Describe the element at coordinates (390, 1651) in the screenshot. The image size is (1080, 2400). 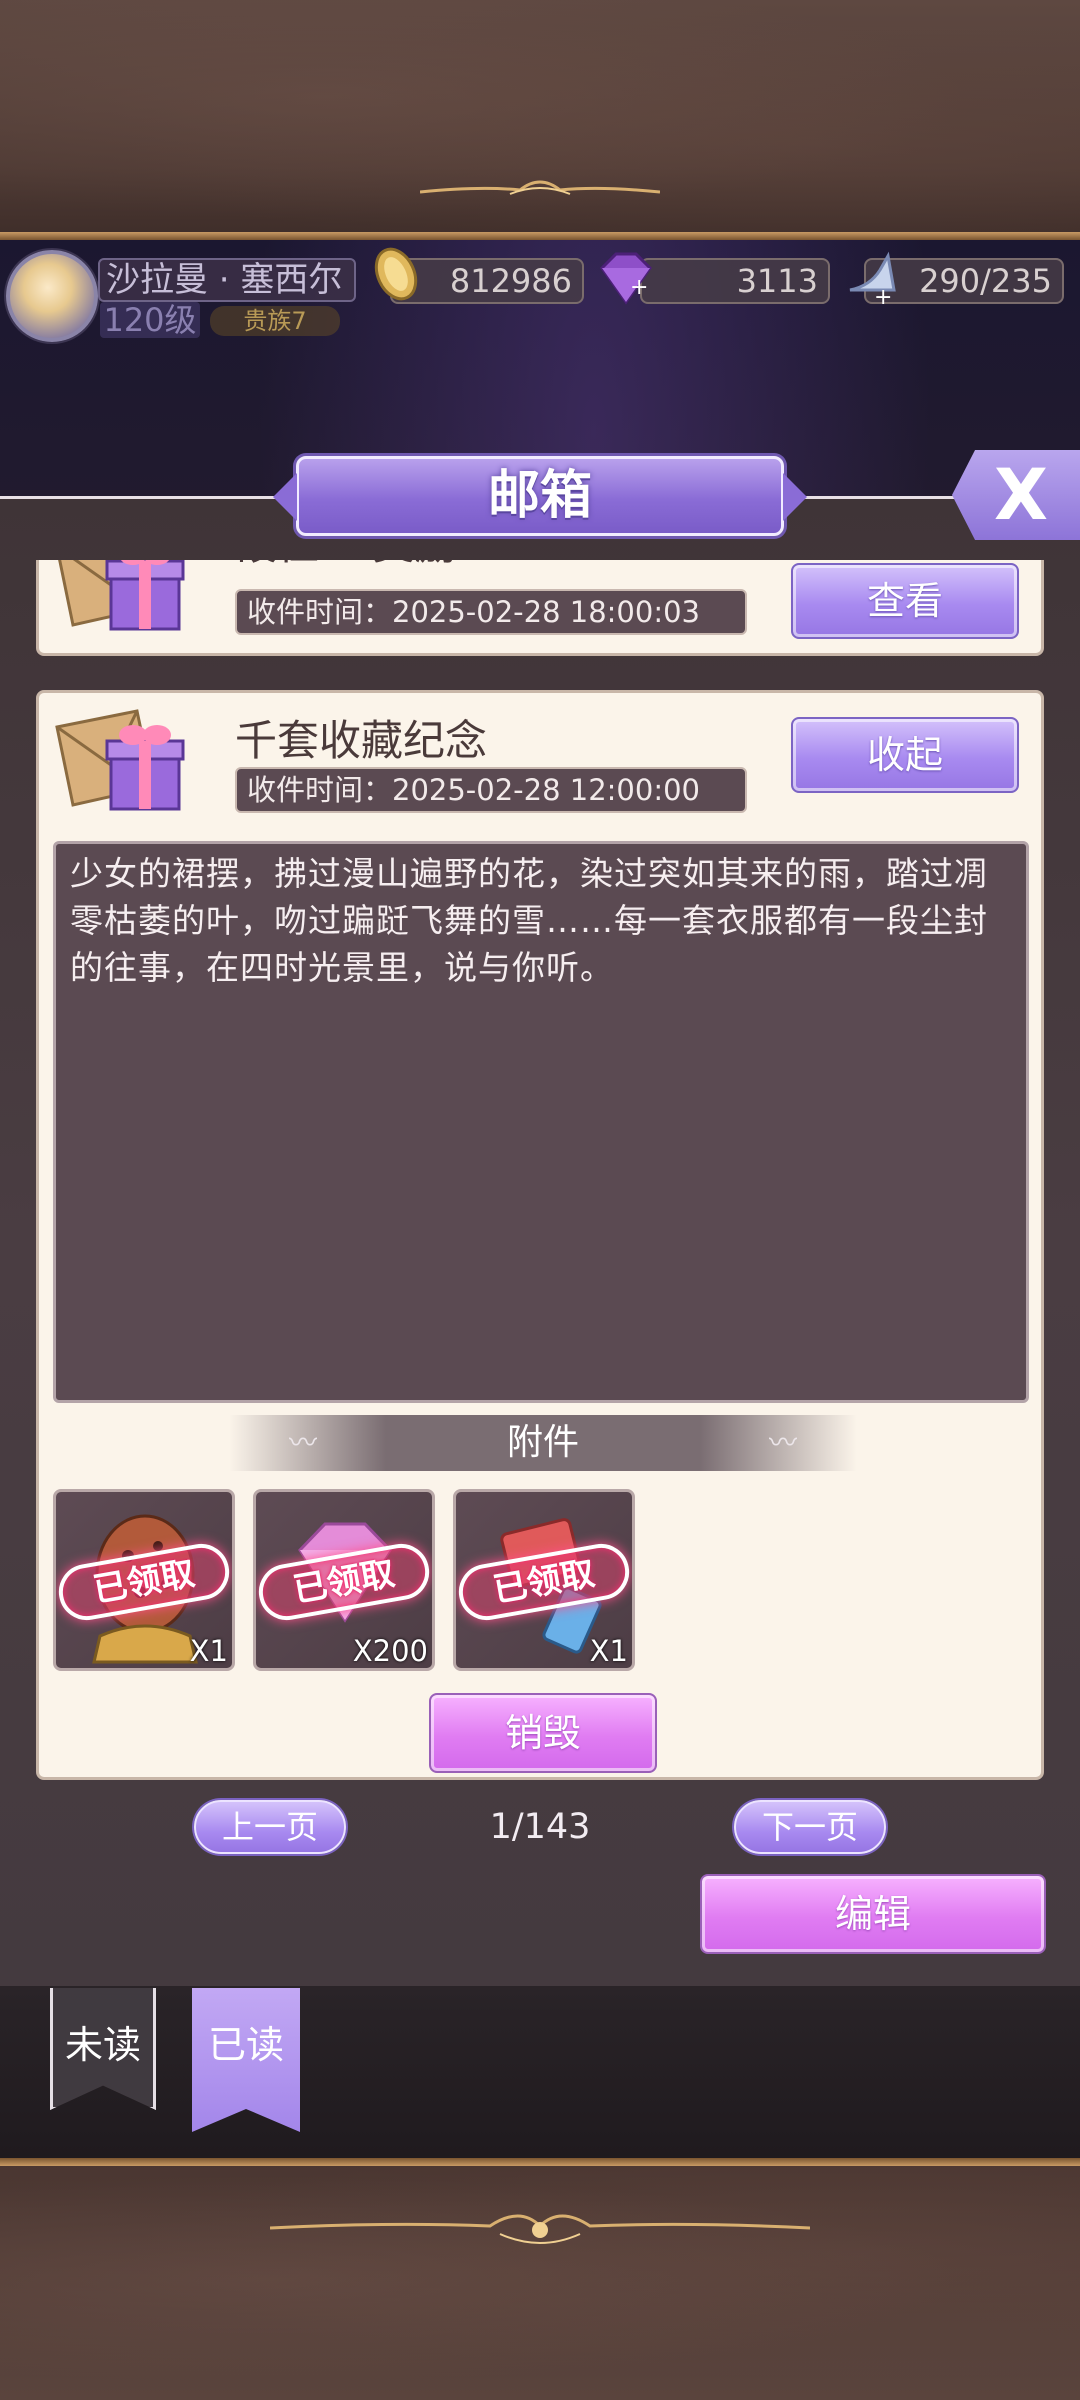
I see `attachment-quantity: X200` at that location.